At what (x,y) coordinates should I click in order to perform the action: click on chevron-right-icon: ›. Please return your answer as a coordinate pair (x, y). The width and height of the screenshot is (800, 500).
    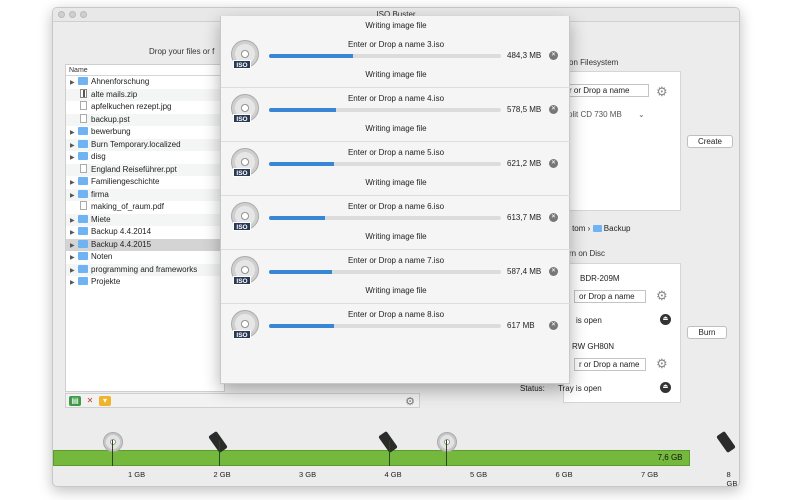
    Looking at the image, I should click on (590, 228).